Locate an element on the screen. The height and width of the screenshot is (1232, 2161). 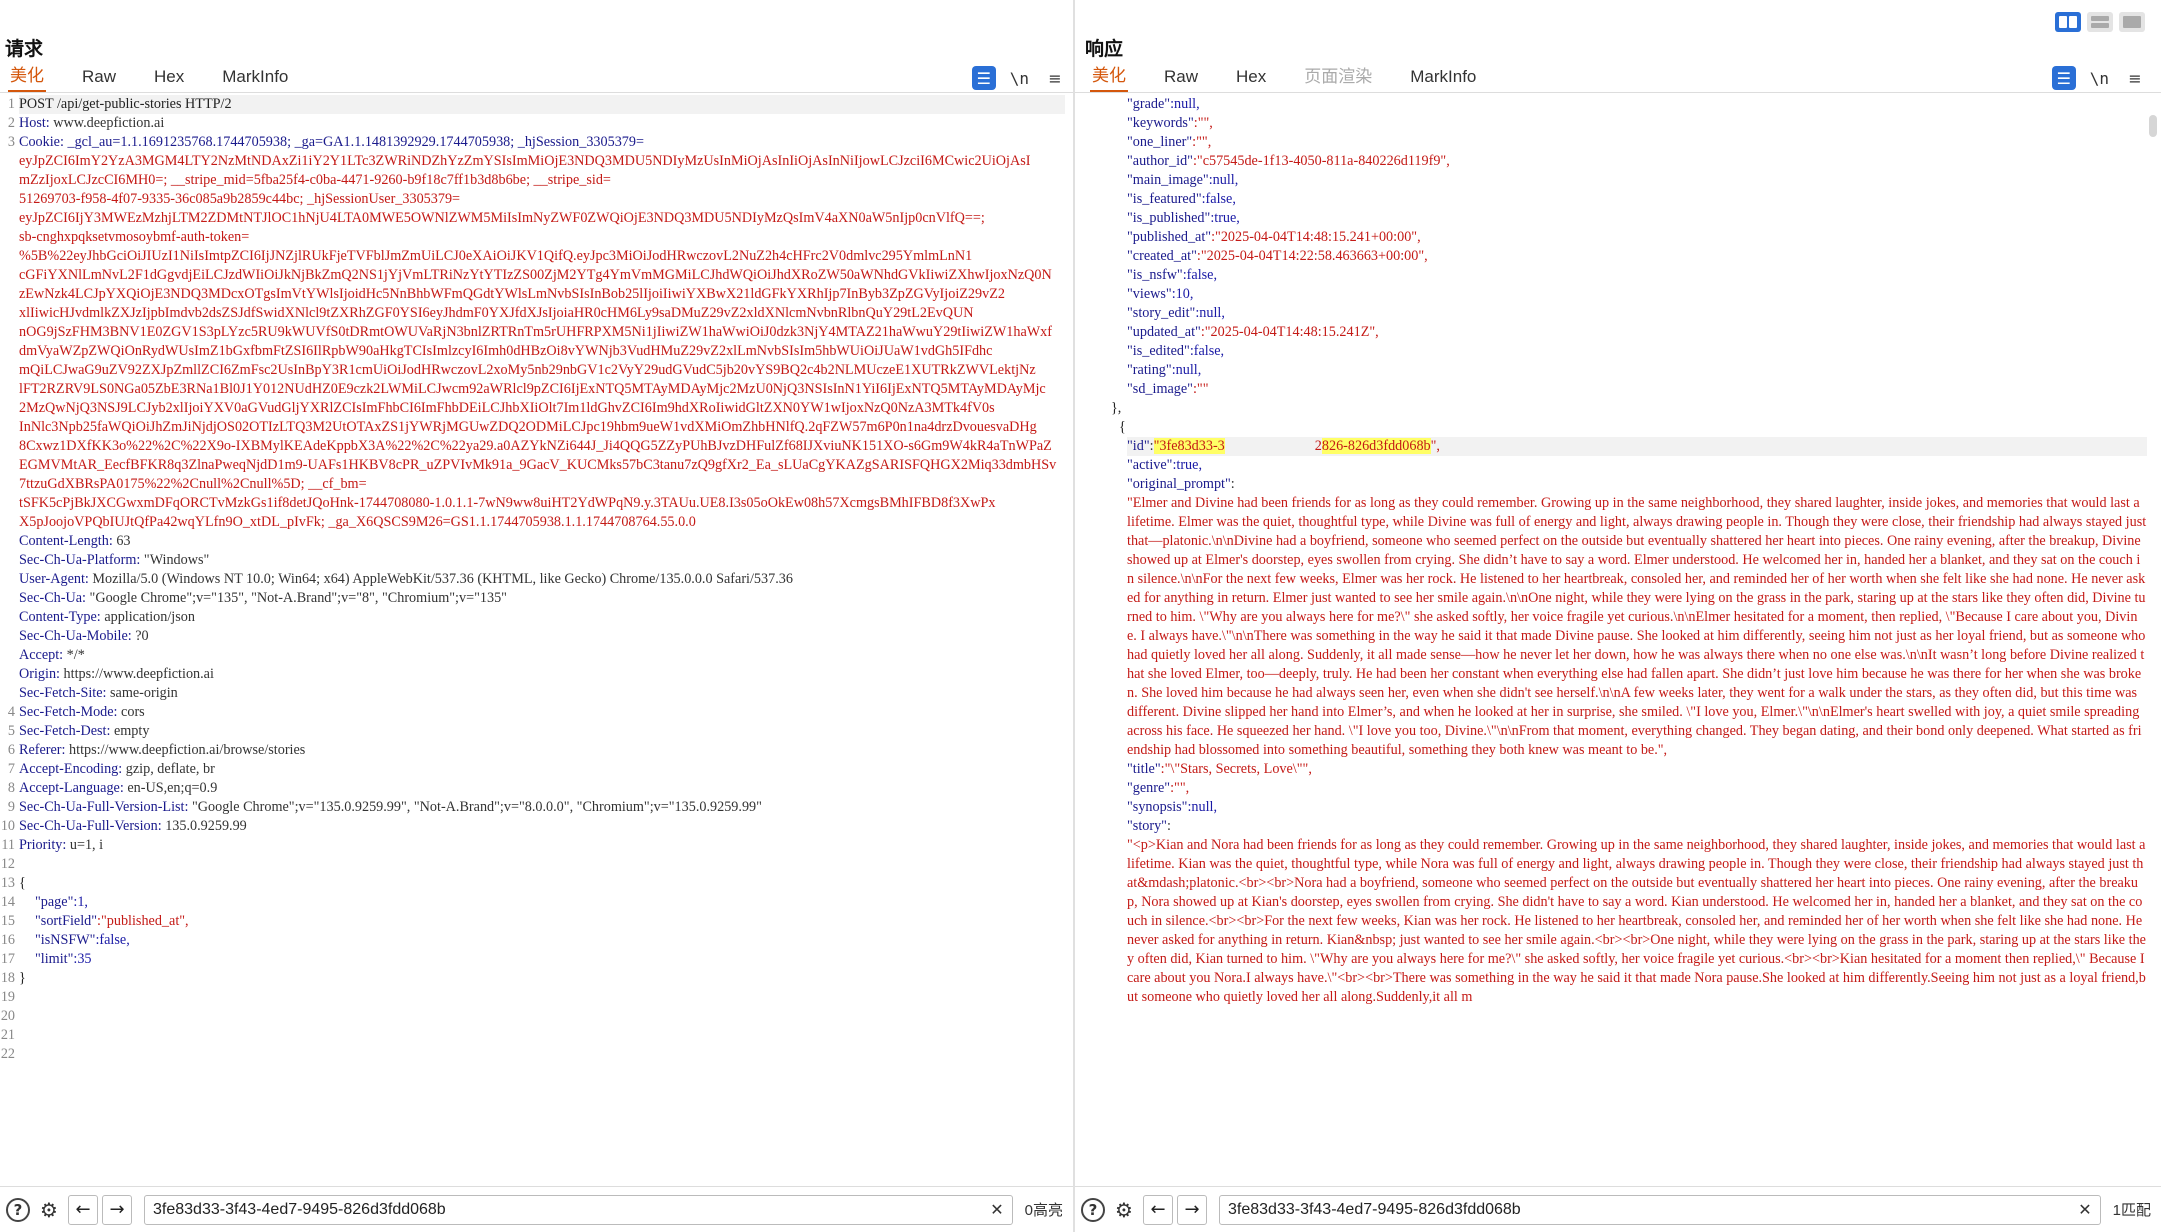
response-search-input is located at coordinates (1653, 1209).